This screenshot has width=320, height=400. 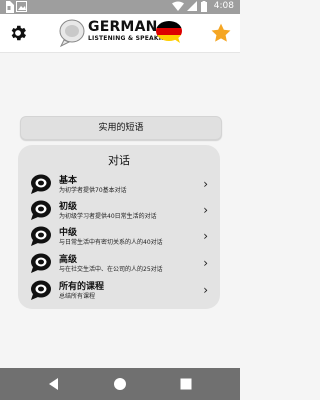 I want to click on sim-icon, so click(x=10, y=7).